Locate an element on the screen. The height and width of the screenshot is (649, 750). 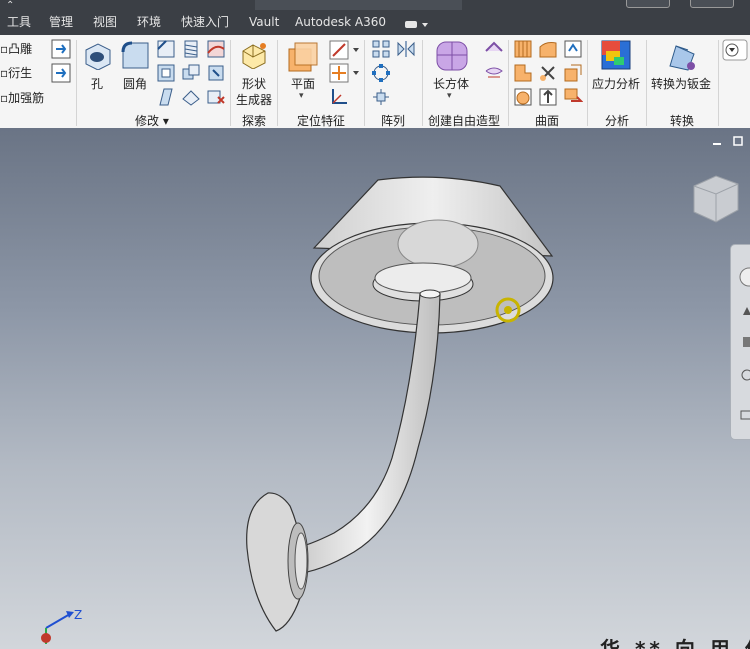
mirror-icon is located at coordinates (406, 49).